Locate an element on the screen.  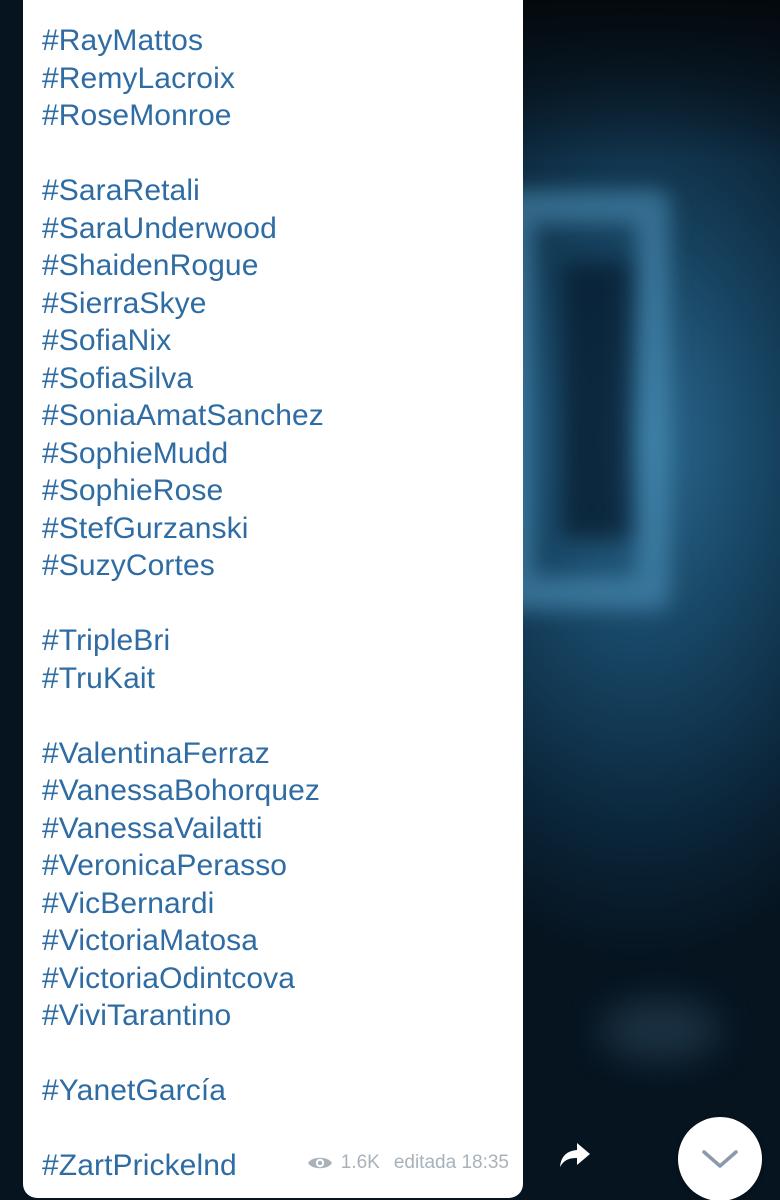
hashtag-link: #VictoriaMatosa is located at coordinates (183, 941).